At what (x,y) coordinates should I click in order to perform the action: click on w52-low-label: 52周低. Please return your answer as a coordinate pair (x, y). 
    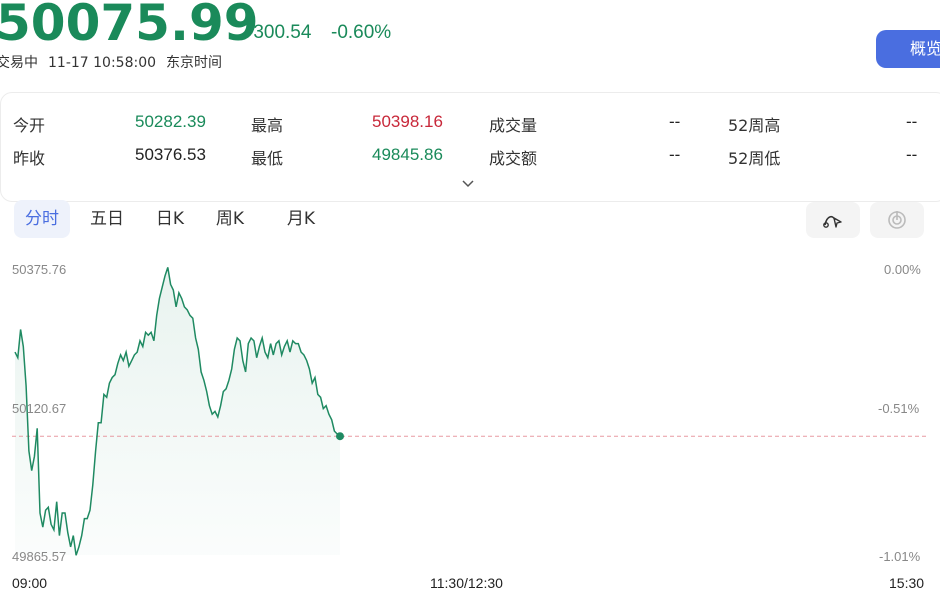
    Looking at the image, I should click on (754, 158).